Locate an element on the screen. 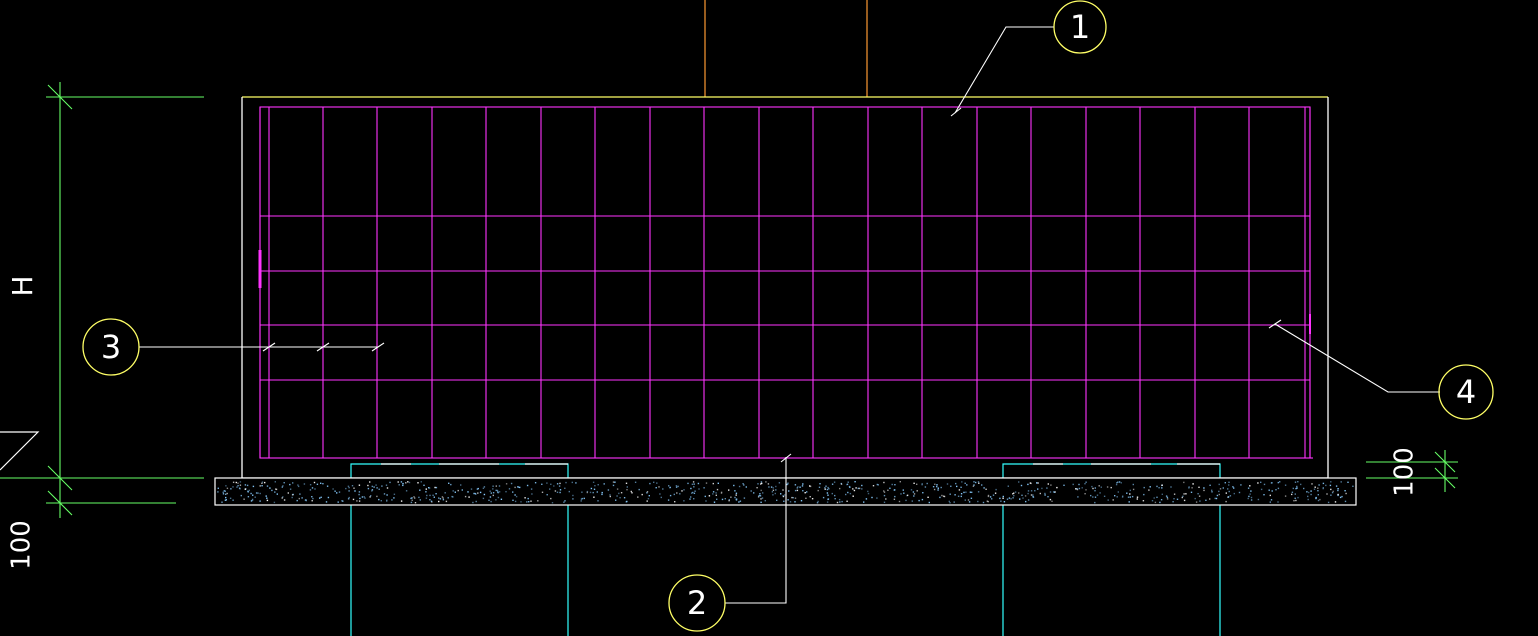 This screenshot has height=636, width=1538. callout-4-number: 4 is located at coordinates (1466, 392).